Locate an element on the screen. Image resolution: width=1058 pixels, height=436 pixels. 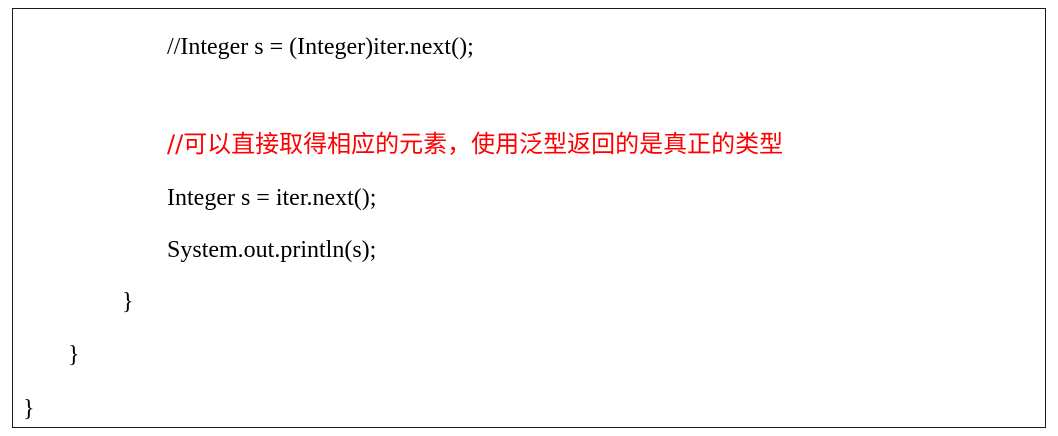
code-line-closing-brace-inner: } is located at coordinates (128, 302).